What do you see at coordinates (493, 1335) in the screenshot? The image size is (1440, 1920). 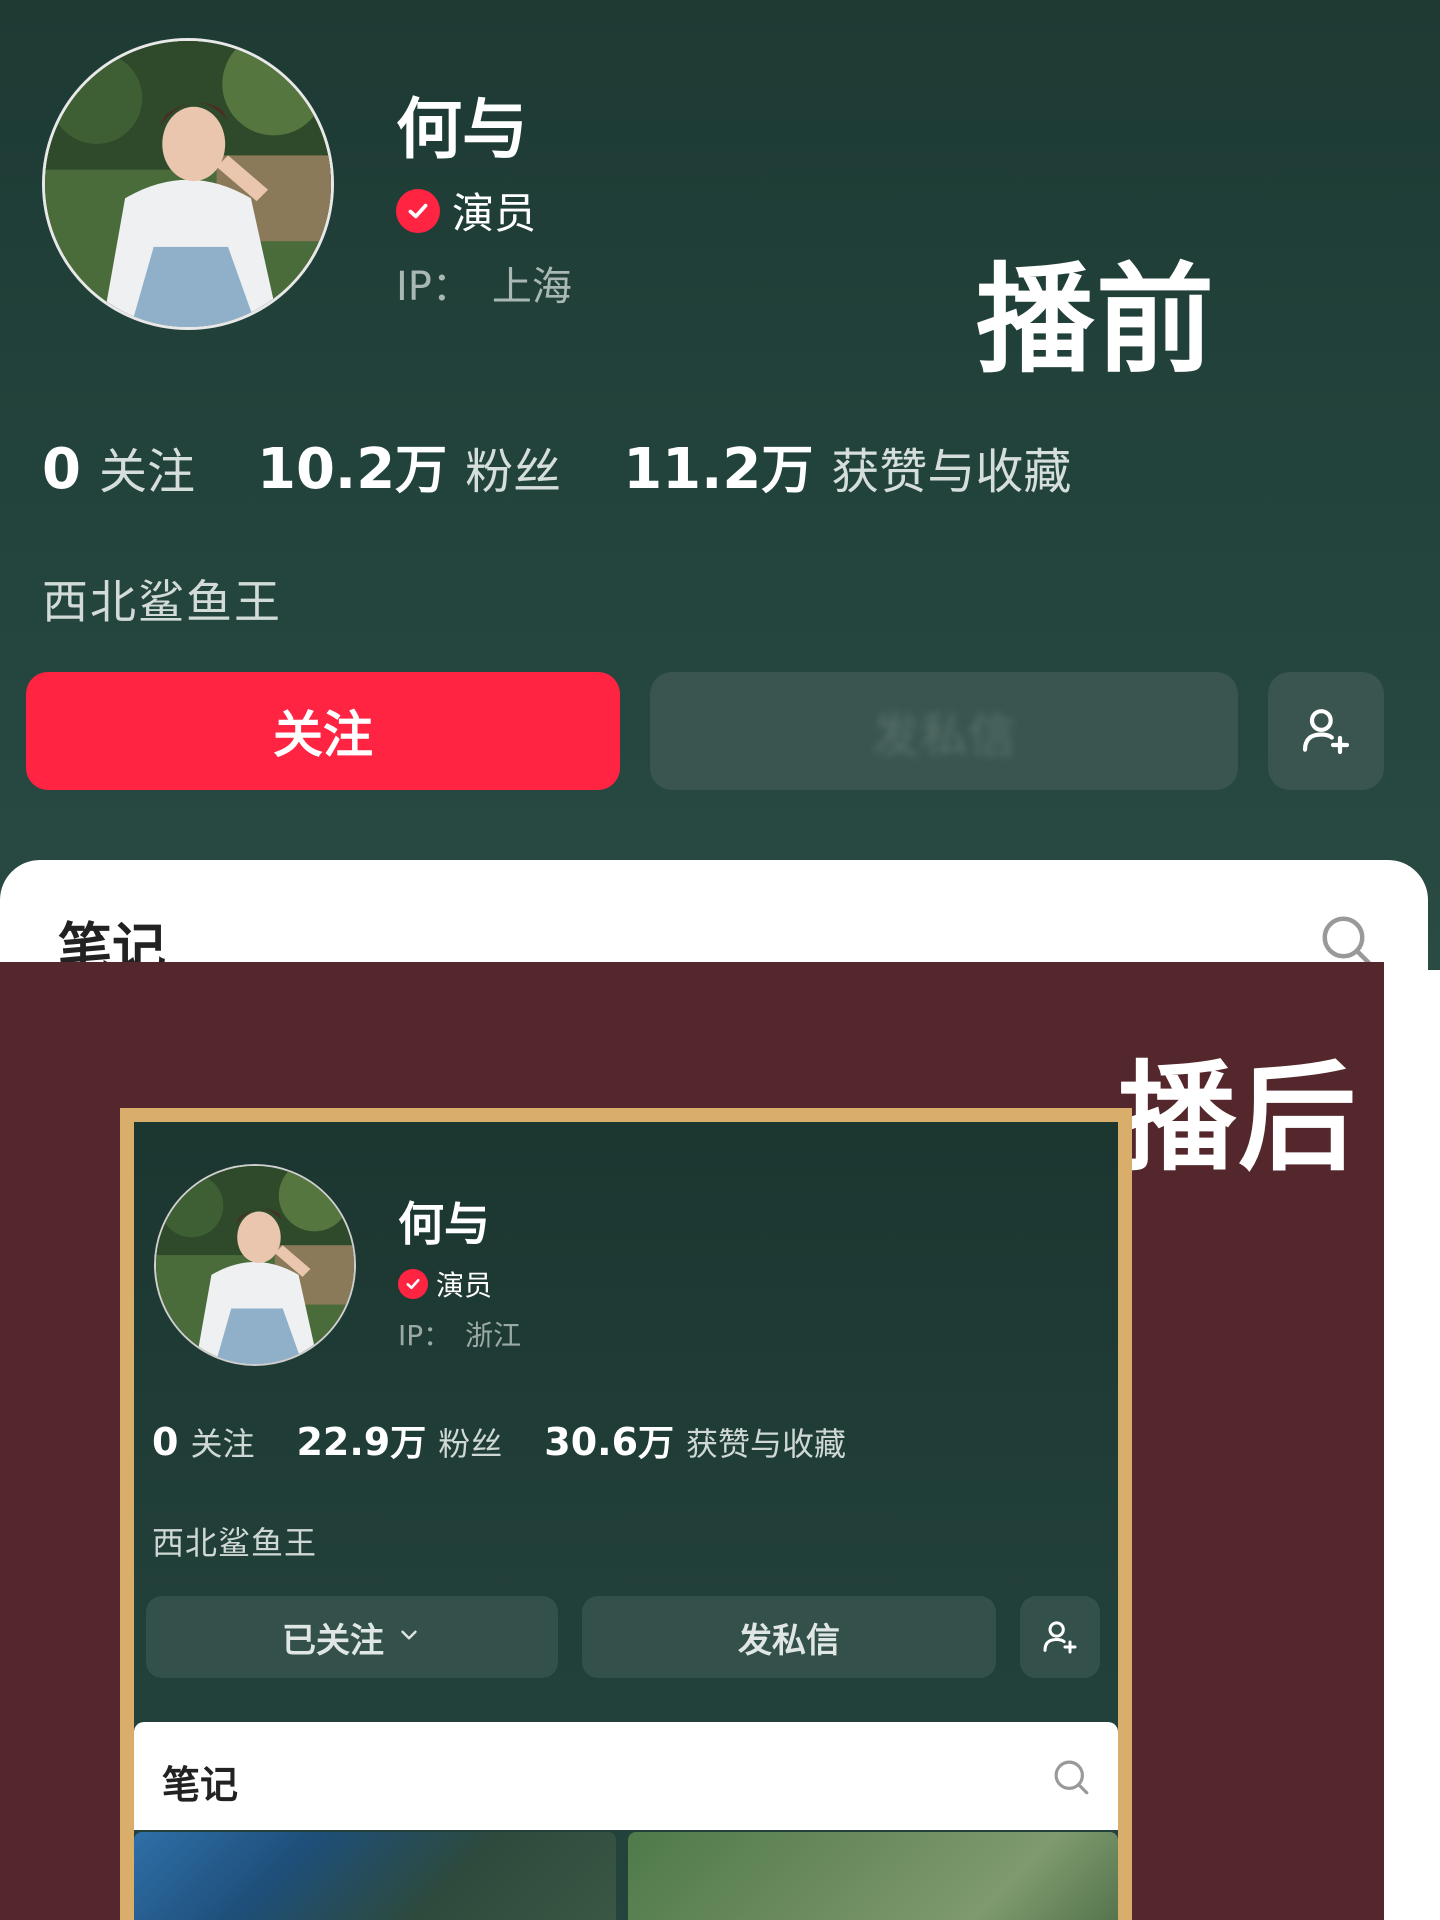 I see `ip-value: 浙江` at bounding box center [493, 1335].